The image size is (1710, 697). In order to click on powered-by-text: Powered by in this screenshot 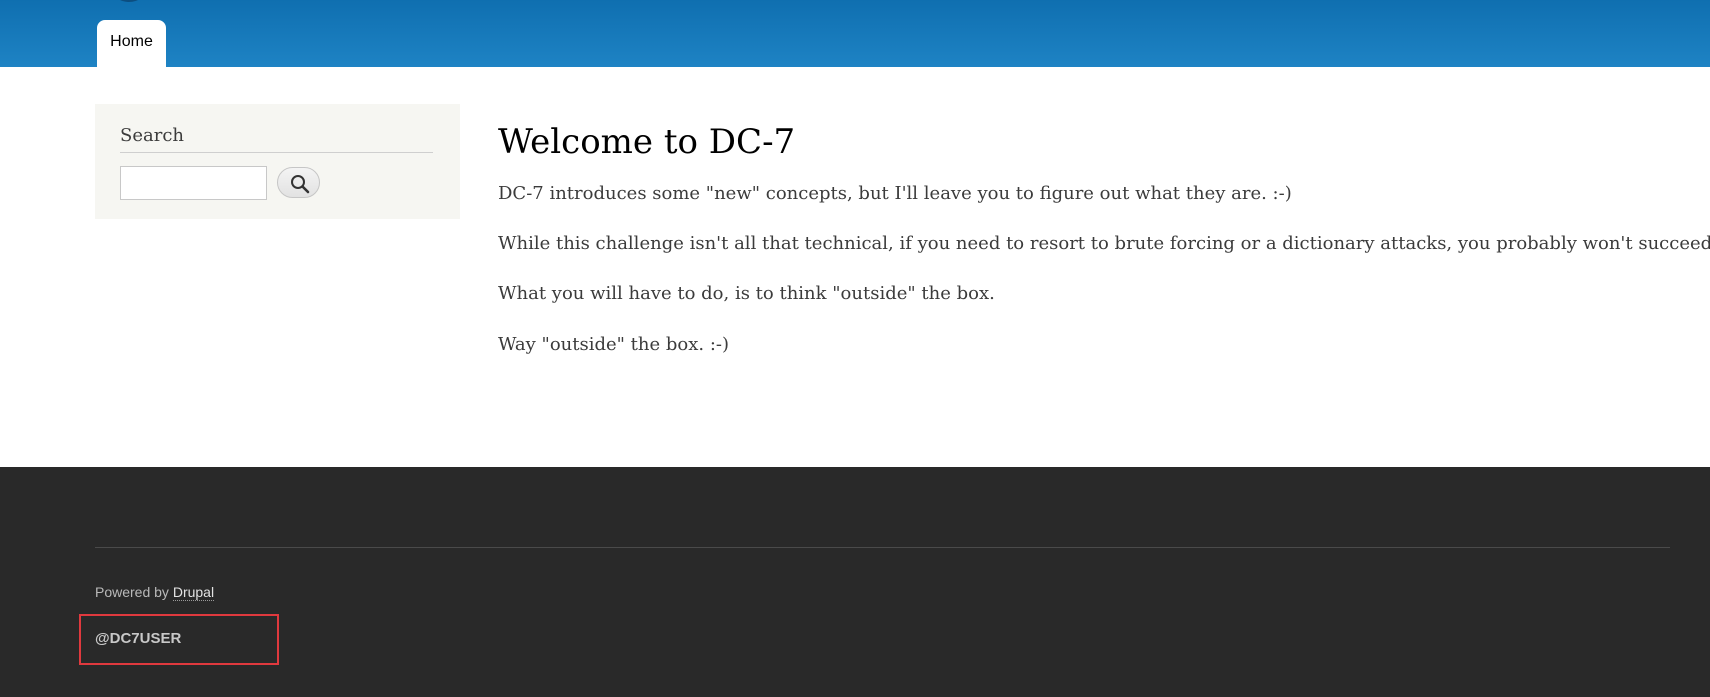, I will do `click(134, 592)`.